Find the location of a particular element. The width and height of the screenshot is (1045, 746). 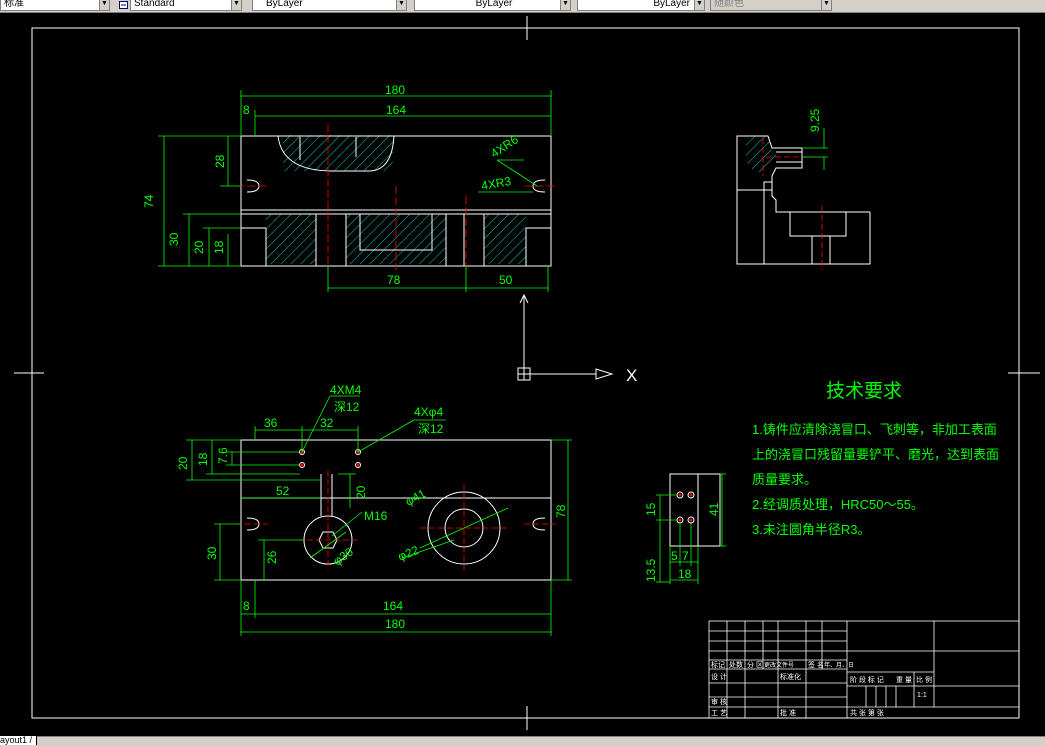

dim-36-label: 36 is located at coordinates (271, 423).